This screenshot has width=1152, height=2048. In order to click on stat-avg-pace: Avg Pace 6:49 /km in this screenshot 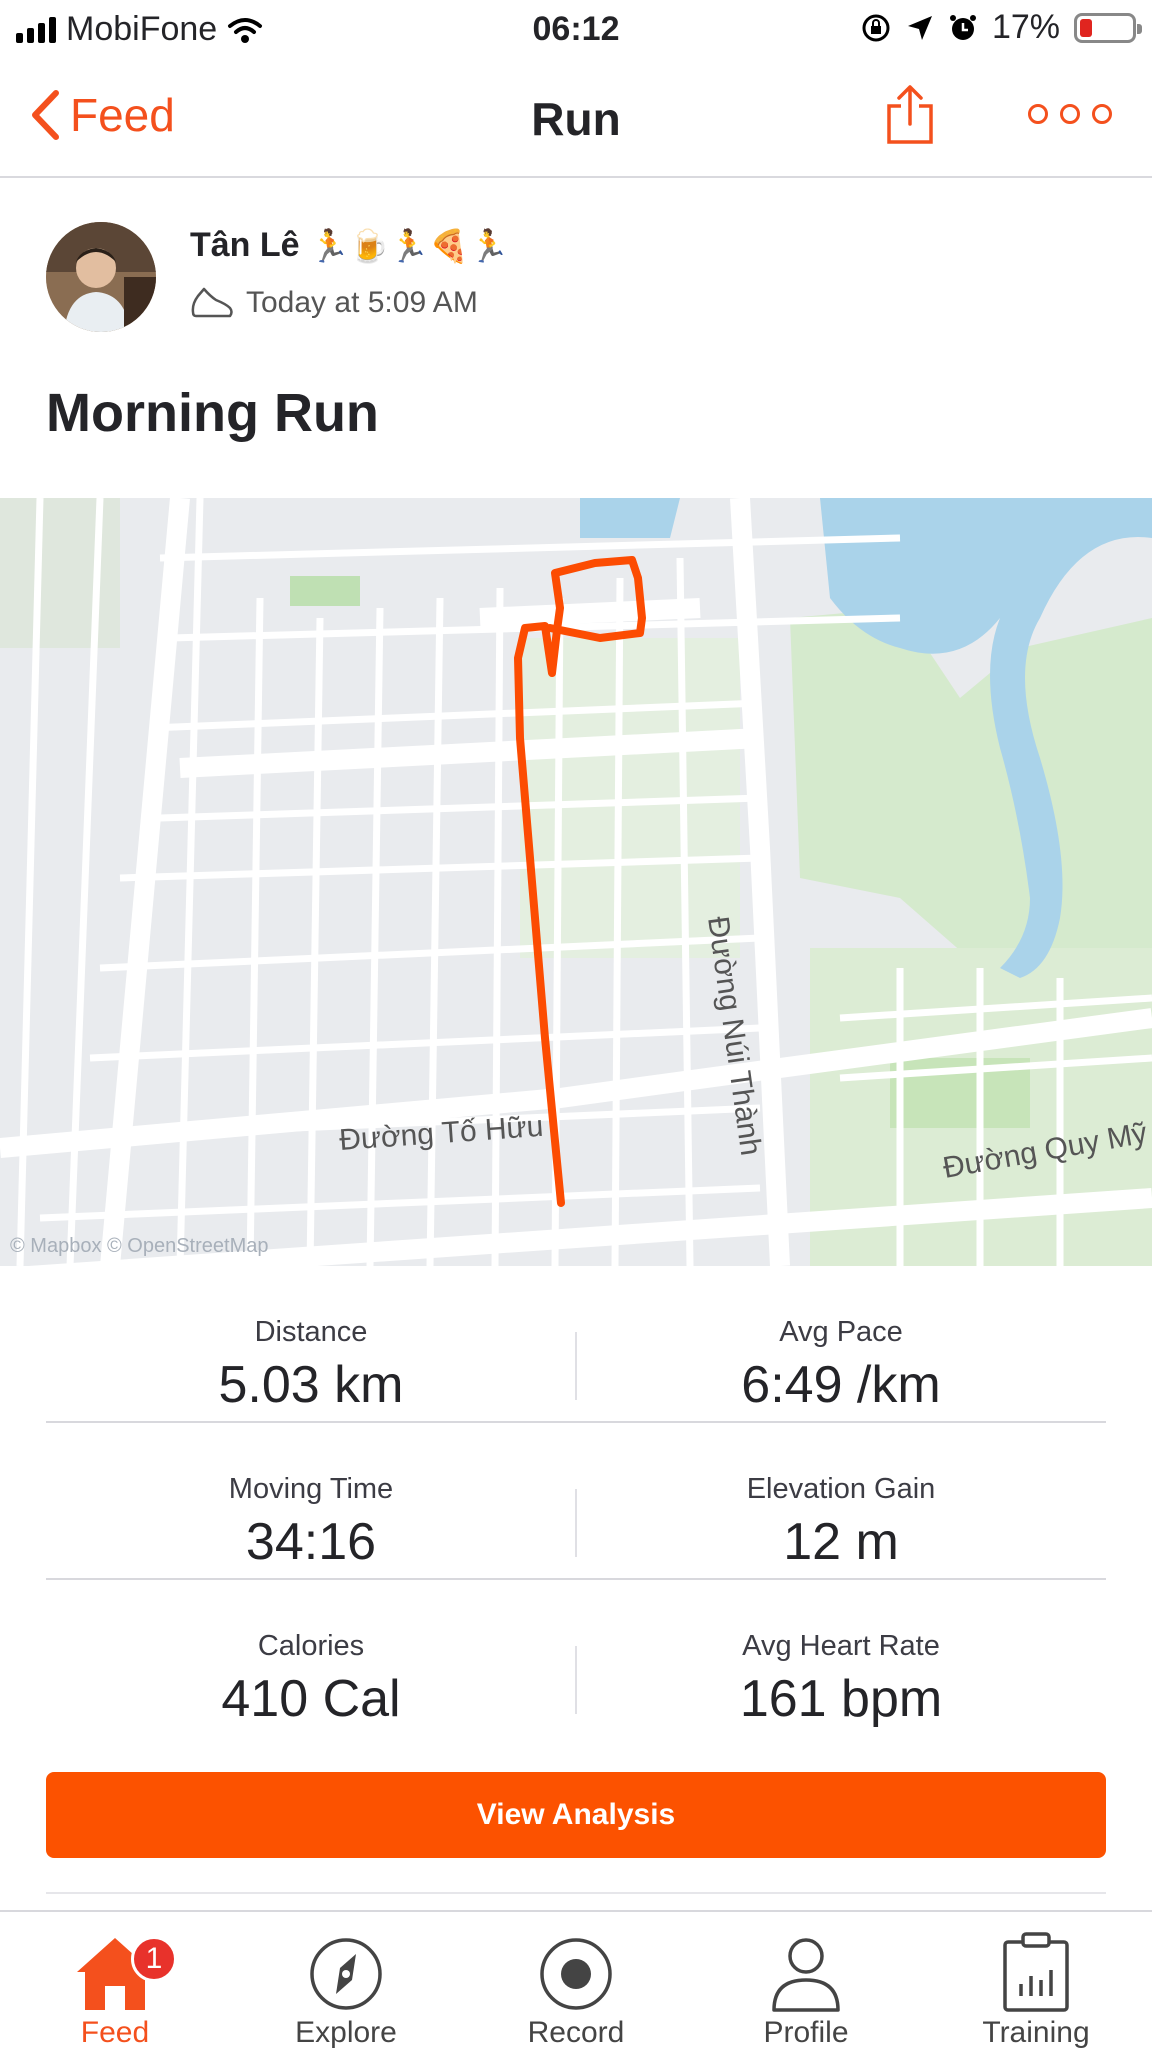, I will do `click(841, 1343)`.